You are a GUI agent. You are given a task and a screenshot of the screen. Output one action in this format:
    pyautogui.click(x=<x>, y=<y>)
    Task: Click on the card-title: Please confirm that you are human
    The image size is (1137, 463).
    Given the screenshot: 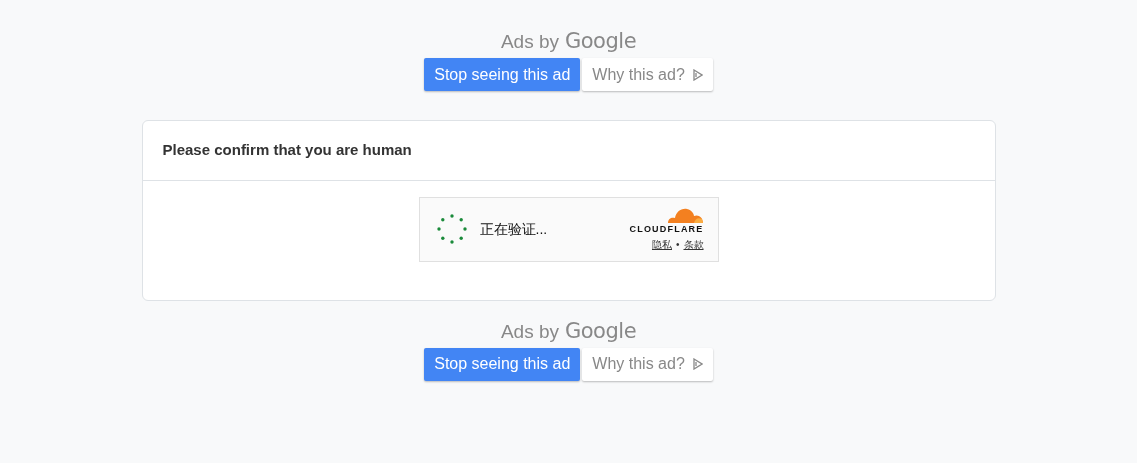 What is the action you would take?
    pyautogui.click(x=568, y=151)
    